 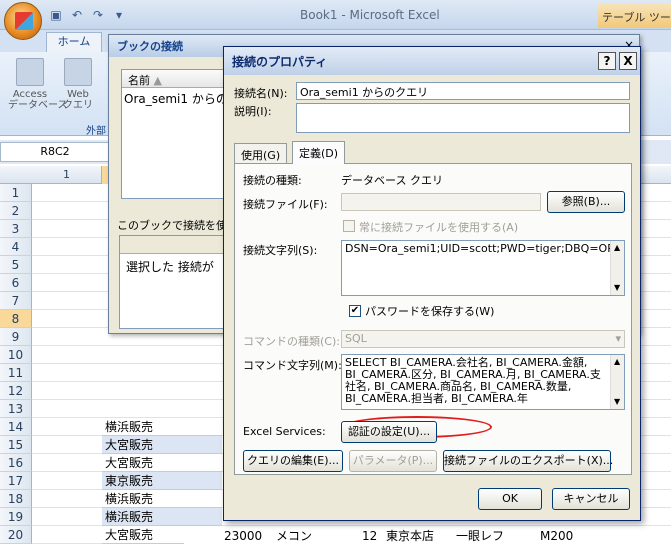 I want to click on undo-icon: ↶, so click(x=77, y=15).